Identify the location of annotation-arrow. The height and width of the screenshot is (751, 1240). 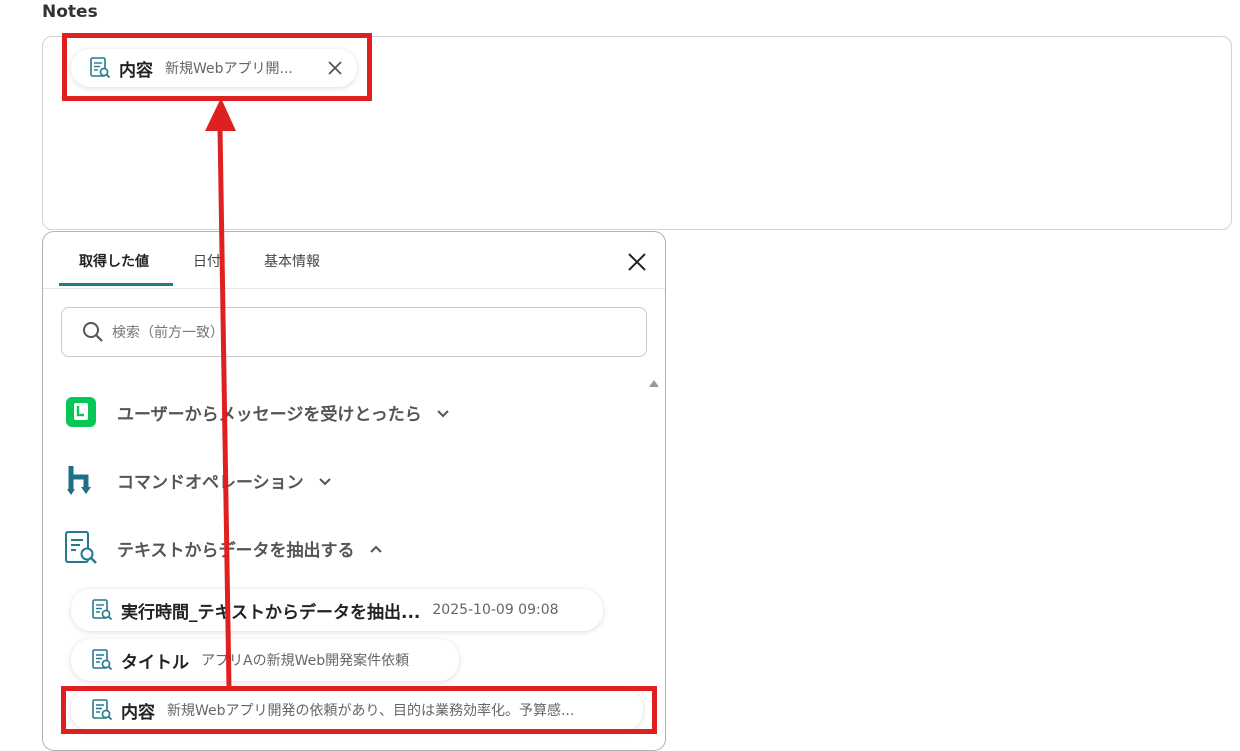
(220, 393).